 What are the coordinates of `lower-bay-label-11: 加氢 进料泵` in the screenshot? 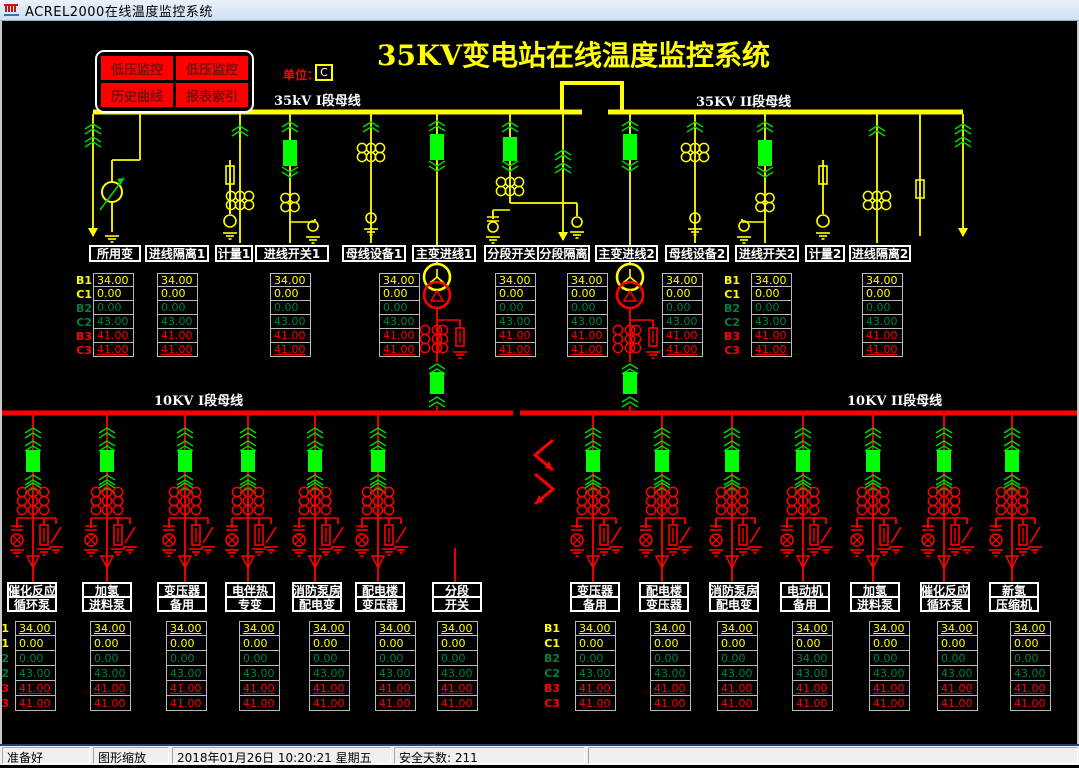 It's located at (875, 597).